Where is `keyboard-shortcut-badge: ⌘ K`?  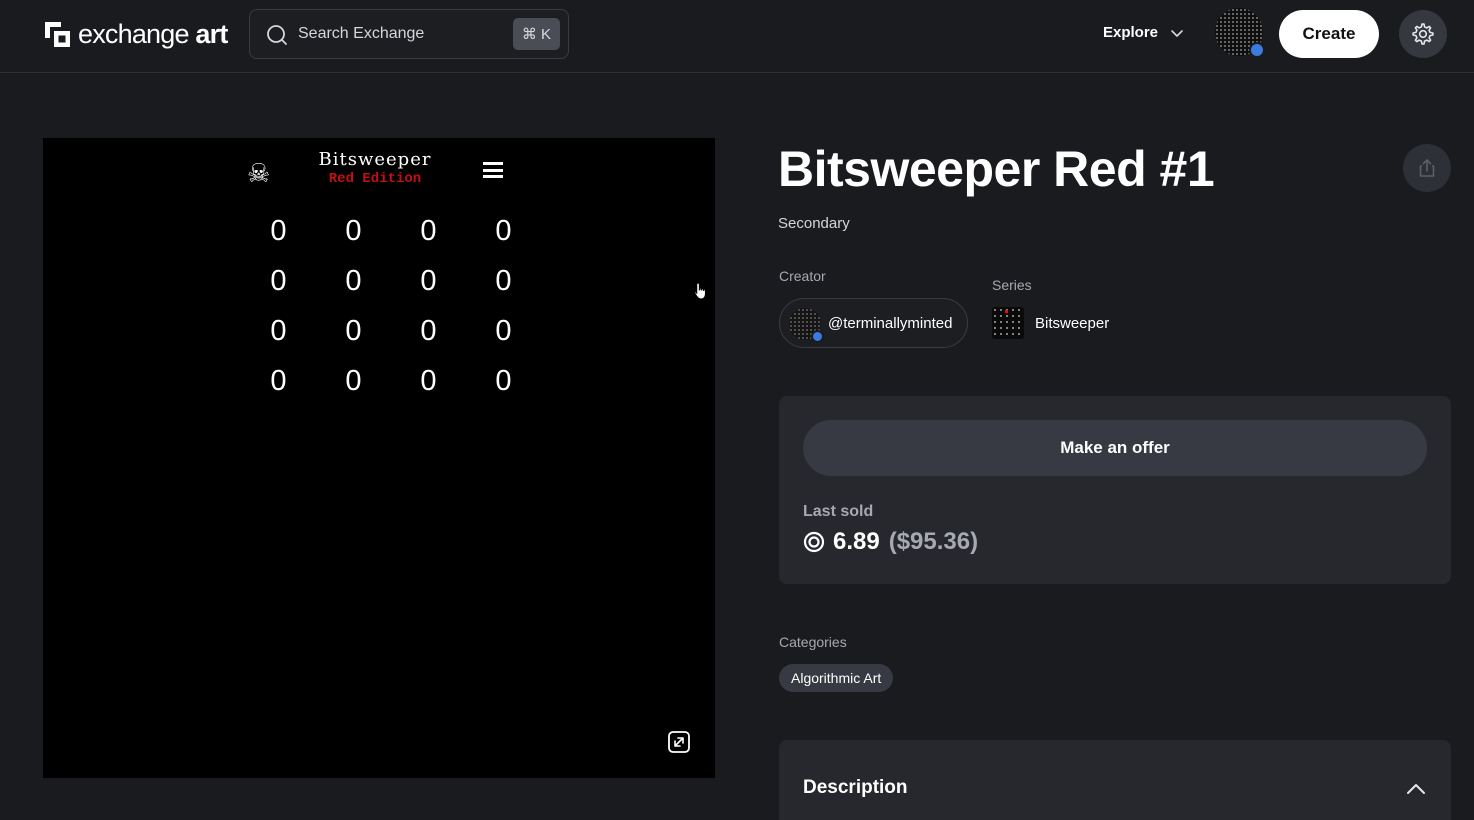
keyboard-shortcut-badge: ⌘ K is located at coordinates (536, 34).